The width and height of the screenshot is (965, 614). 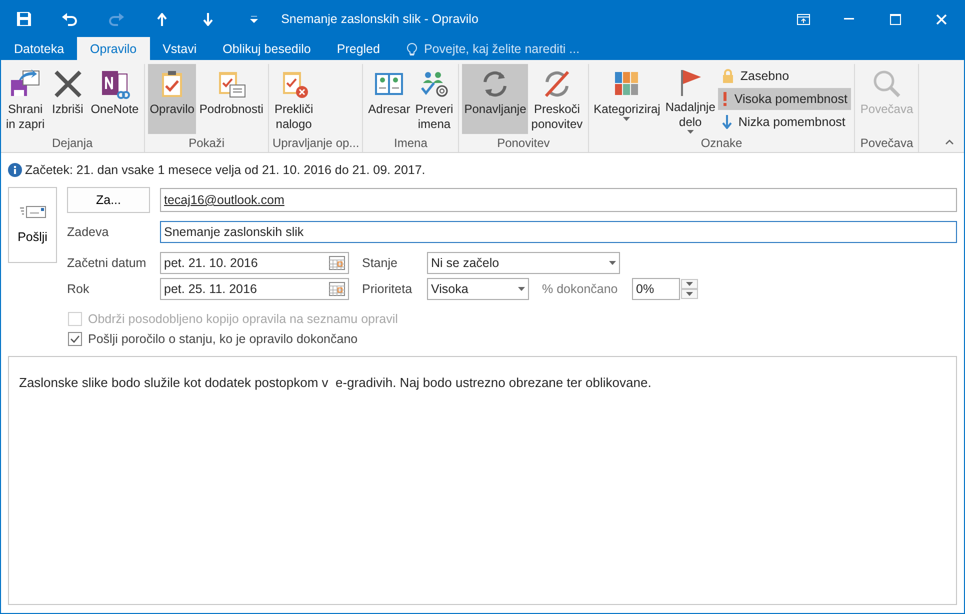 What do you see at coordinates (785, 76) in the screenshot?
I see `ribbon-button: Zasebno` at bounding box center [785, 76].